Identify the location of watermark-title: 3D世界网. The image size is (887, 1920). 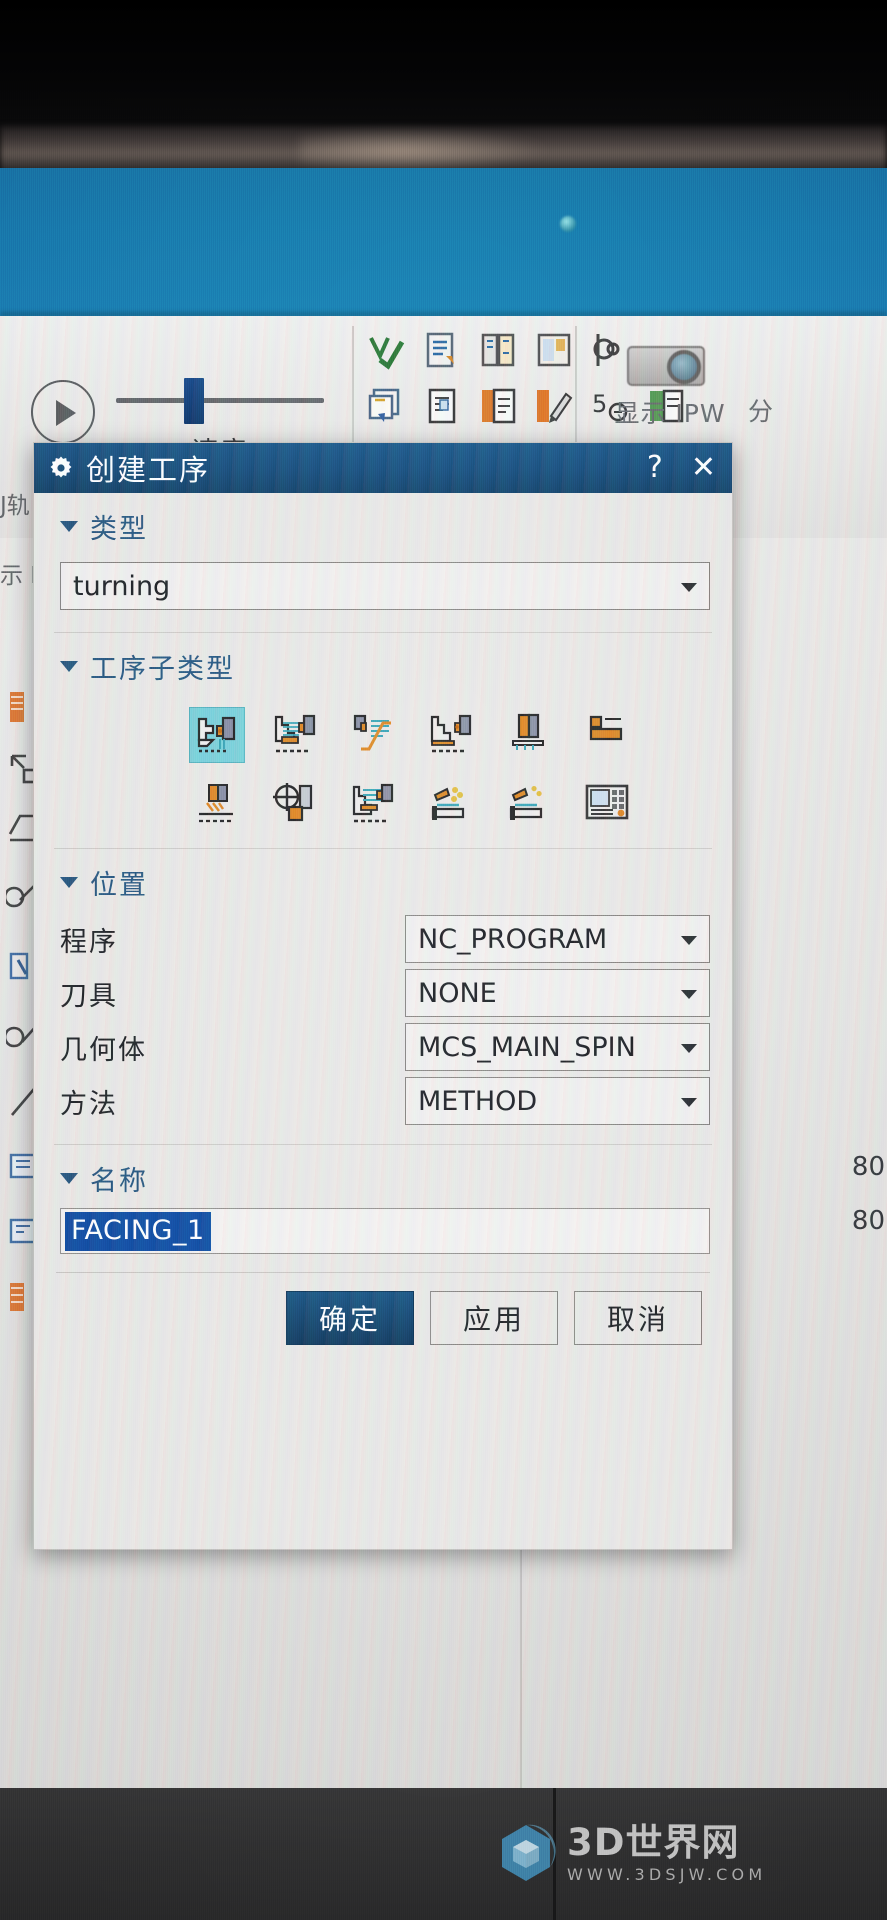
(653, 1842).